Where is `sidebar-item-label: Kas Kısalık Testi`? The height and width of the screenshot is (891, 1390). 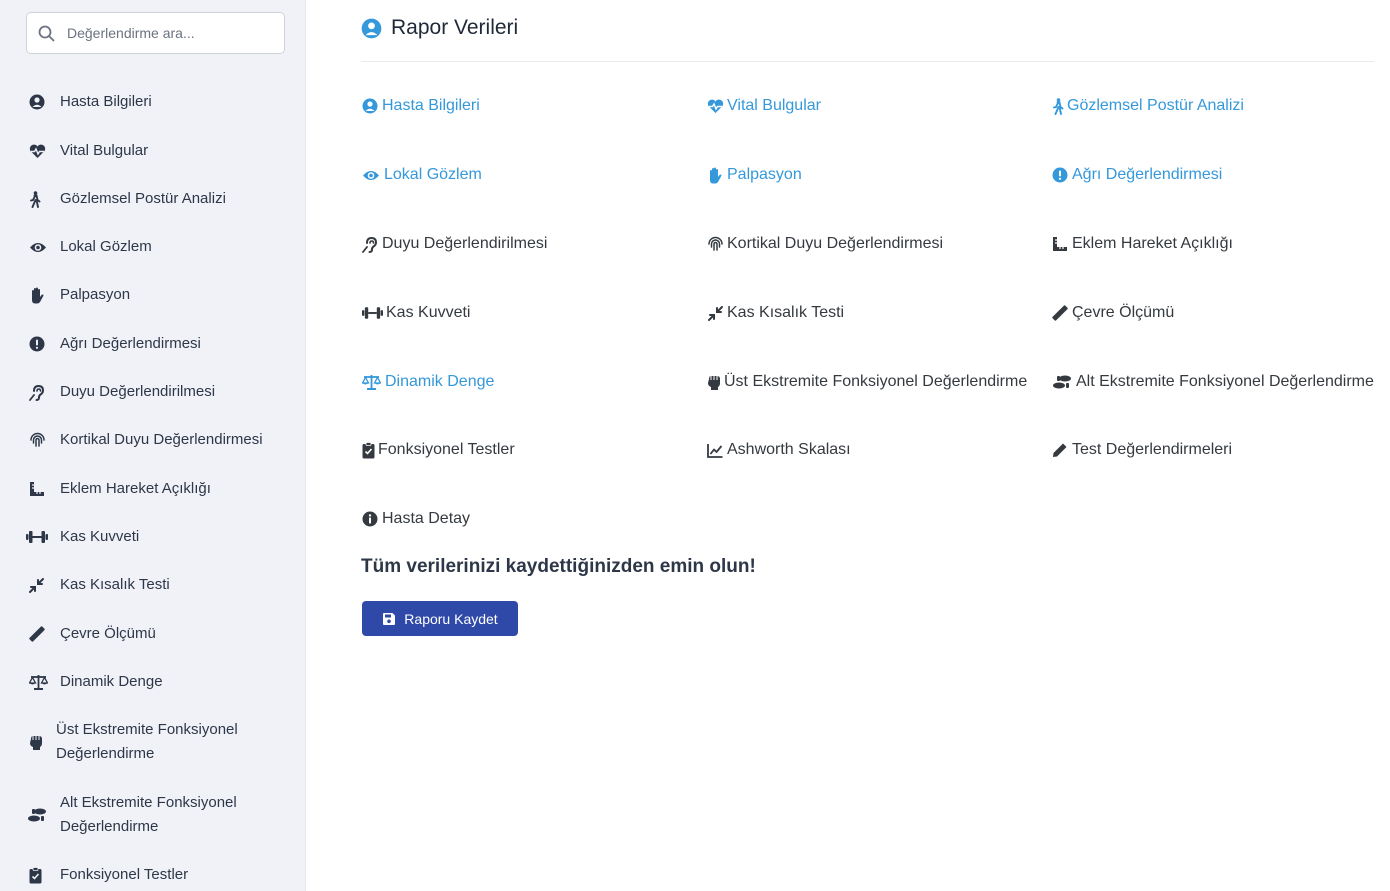
sidebar-item-label: Kas Kısalık Testi is located at coordinates (115, 584).